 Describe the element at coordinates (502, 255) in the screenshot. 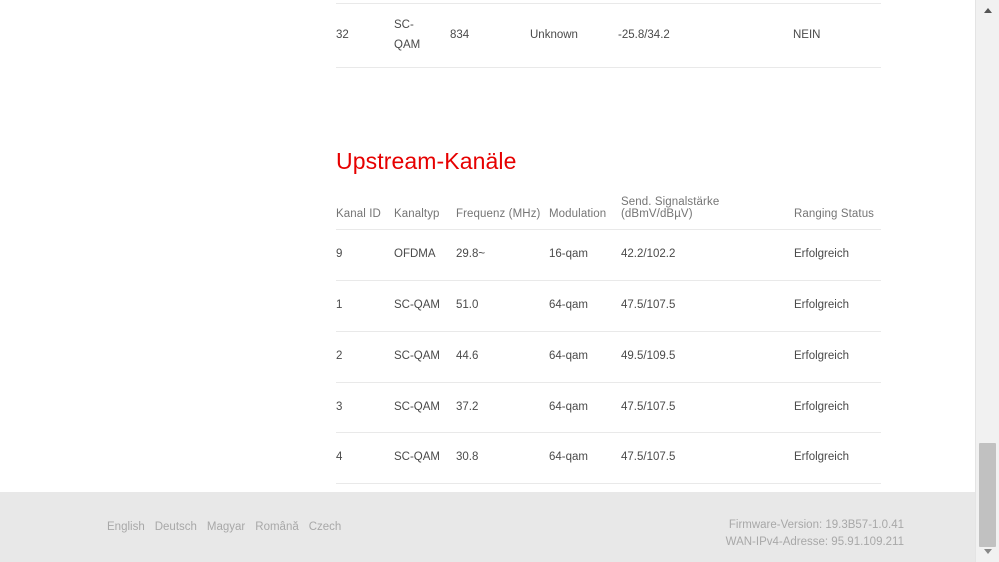

I see `cell-frequenz: 29.8~` at that location.